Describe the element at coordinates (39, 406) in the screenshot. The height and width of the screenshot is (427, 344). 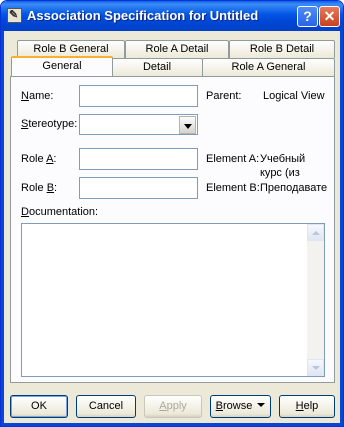
I see `ok-button: OK` at that location.